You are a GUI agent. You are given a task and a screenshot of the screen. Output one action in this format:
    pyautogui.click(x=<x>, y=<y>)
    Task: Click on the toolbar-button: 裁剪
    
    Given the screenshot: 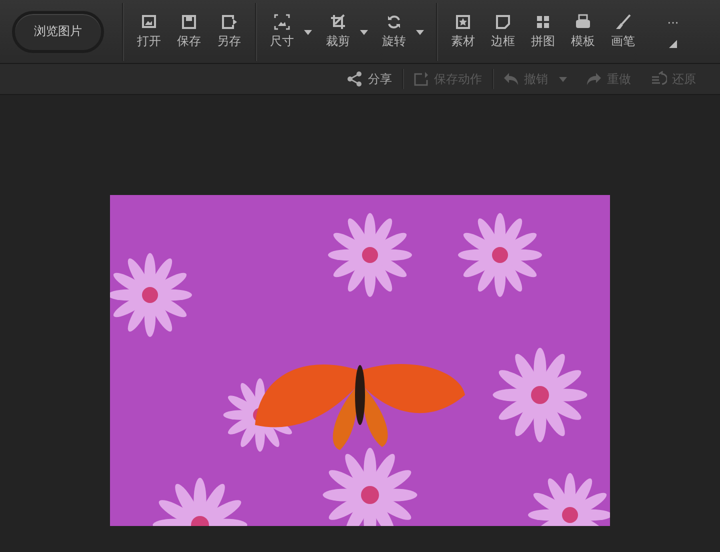 What is the action you would take?
    pyautogui.click(x=338, y=32)
    